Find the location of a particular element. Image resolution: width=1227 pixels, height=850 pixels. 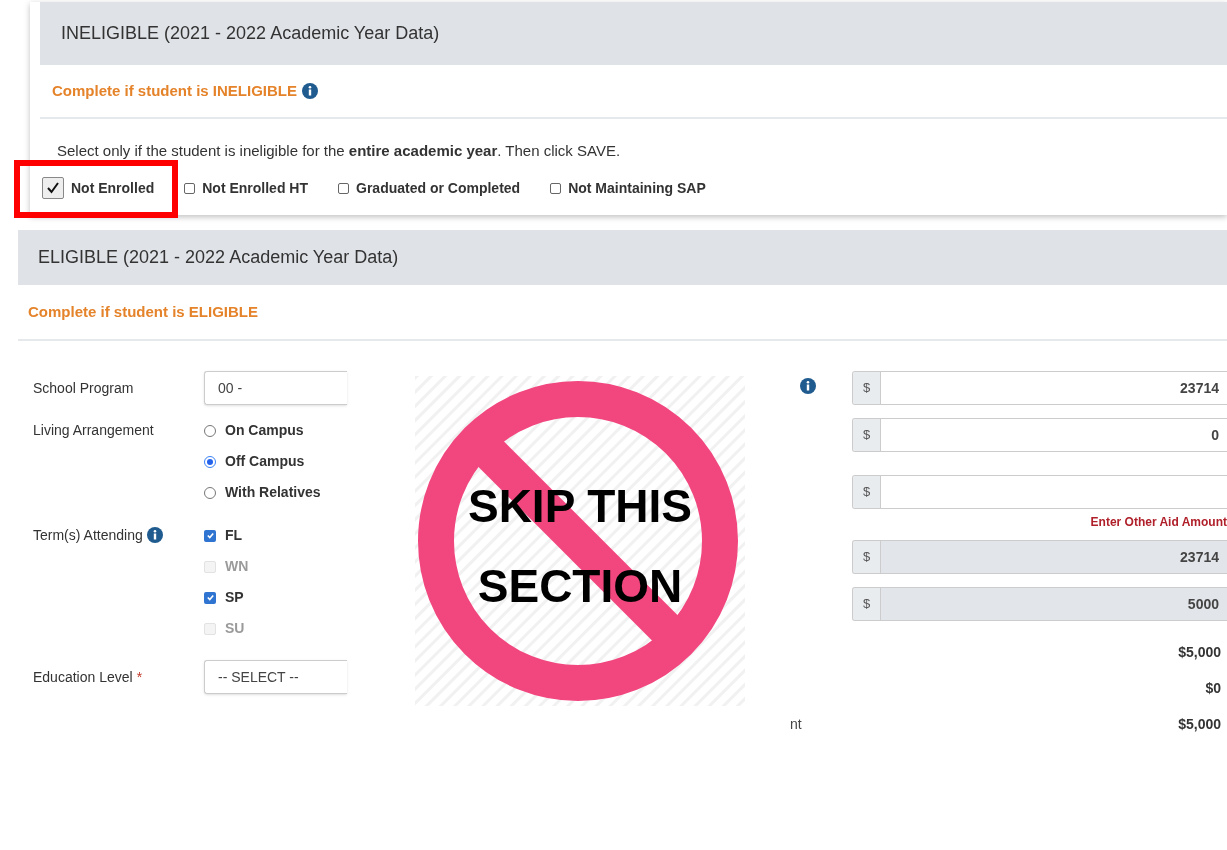

error-message: Enter Other Aid Amount is located at coordinates (1158, 522).